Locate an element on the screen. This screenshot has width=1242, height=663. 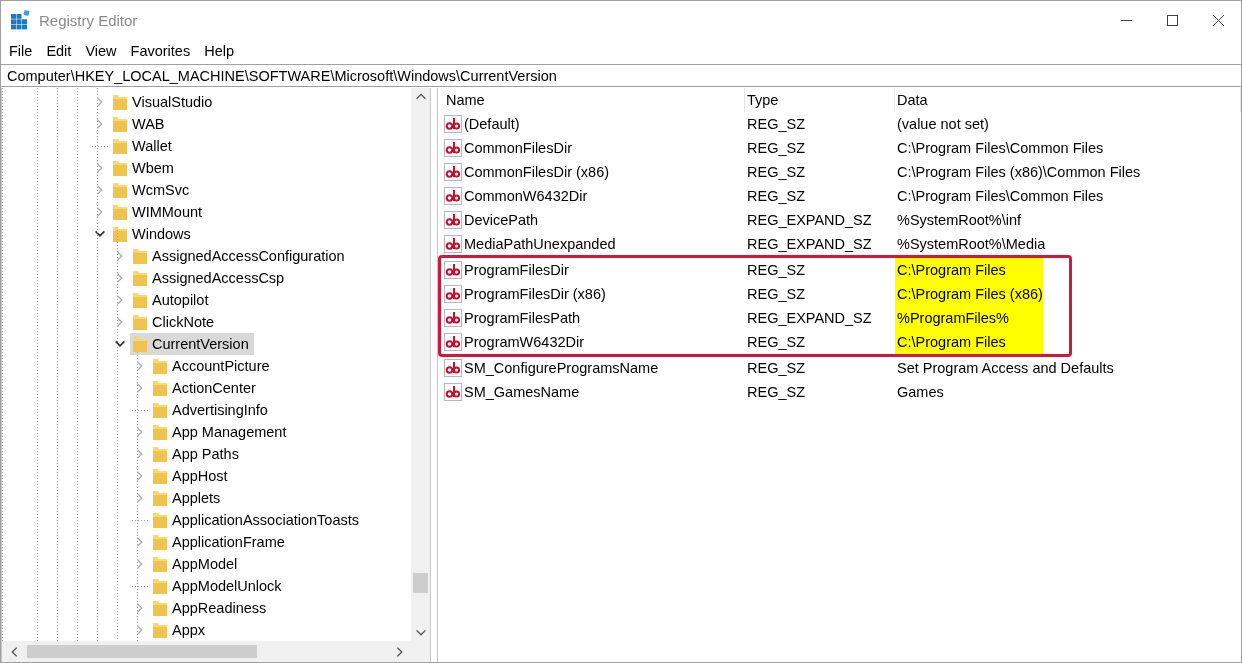
tree-item: CurrentVersion is located at coordinates (192, 344).